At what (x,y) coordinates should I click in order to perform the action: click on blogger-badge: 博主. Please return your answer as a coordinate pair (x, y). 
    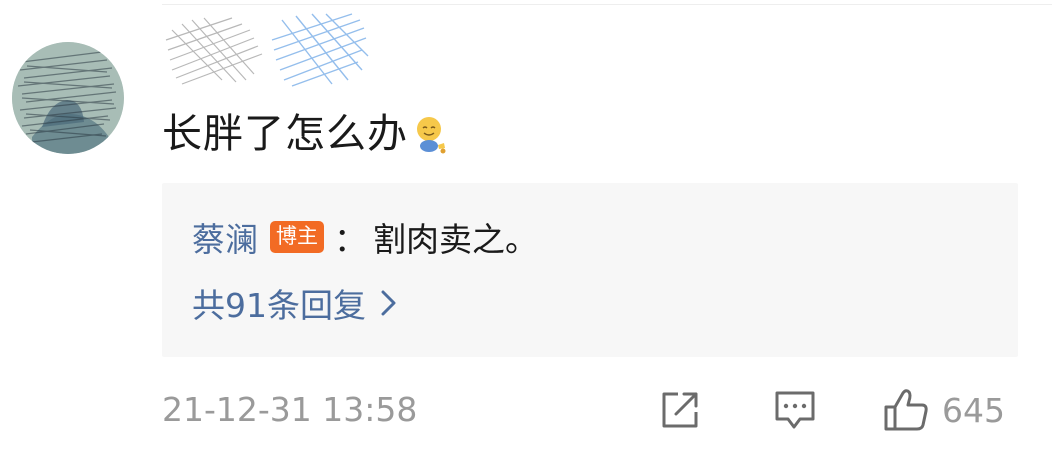
    Looking at the image, I should click on (297, 237).